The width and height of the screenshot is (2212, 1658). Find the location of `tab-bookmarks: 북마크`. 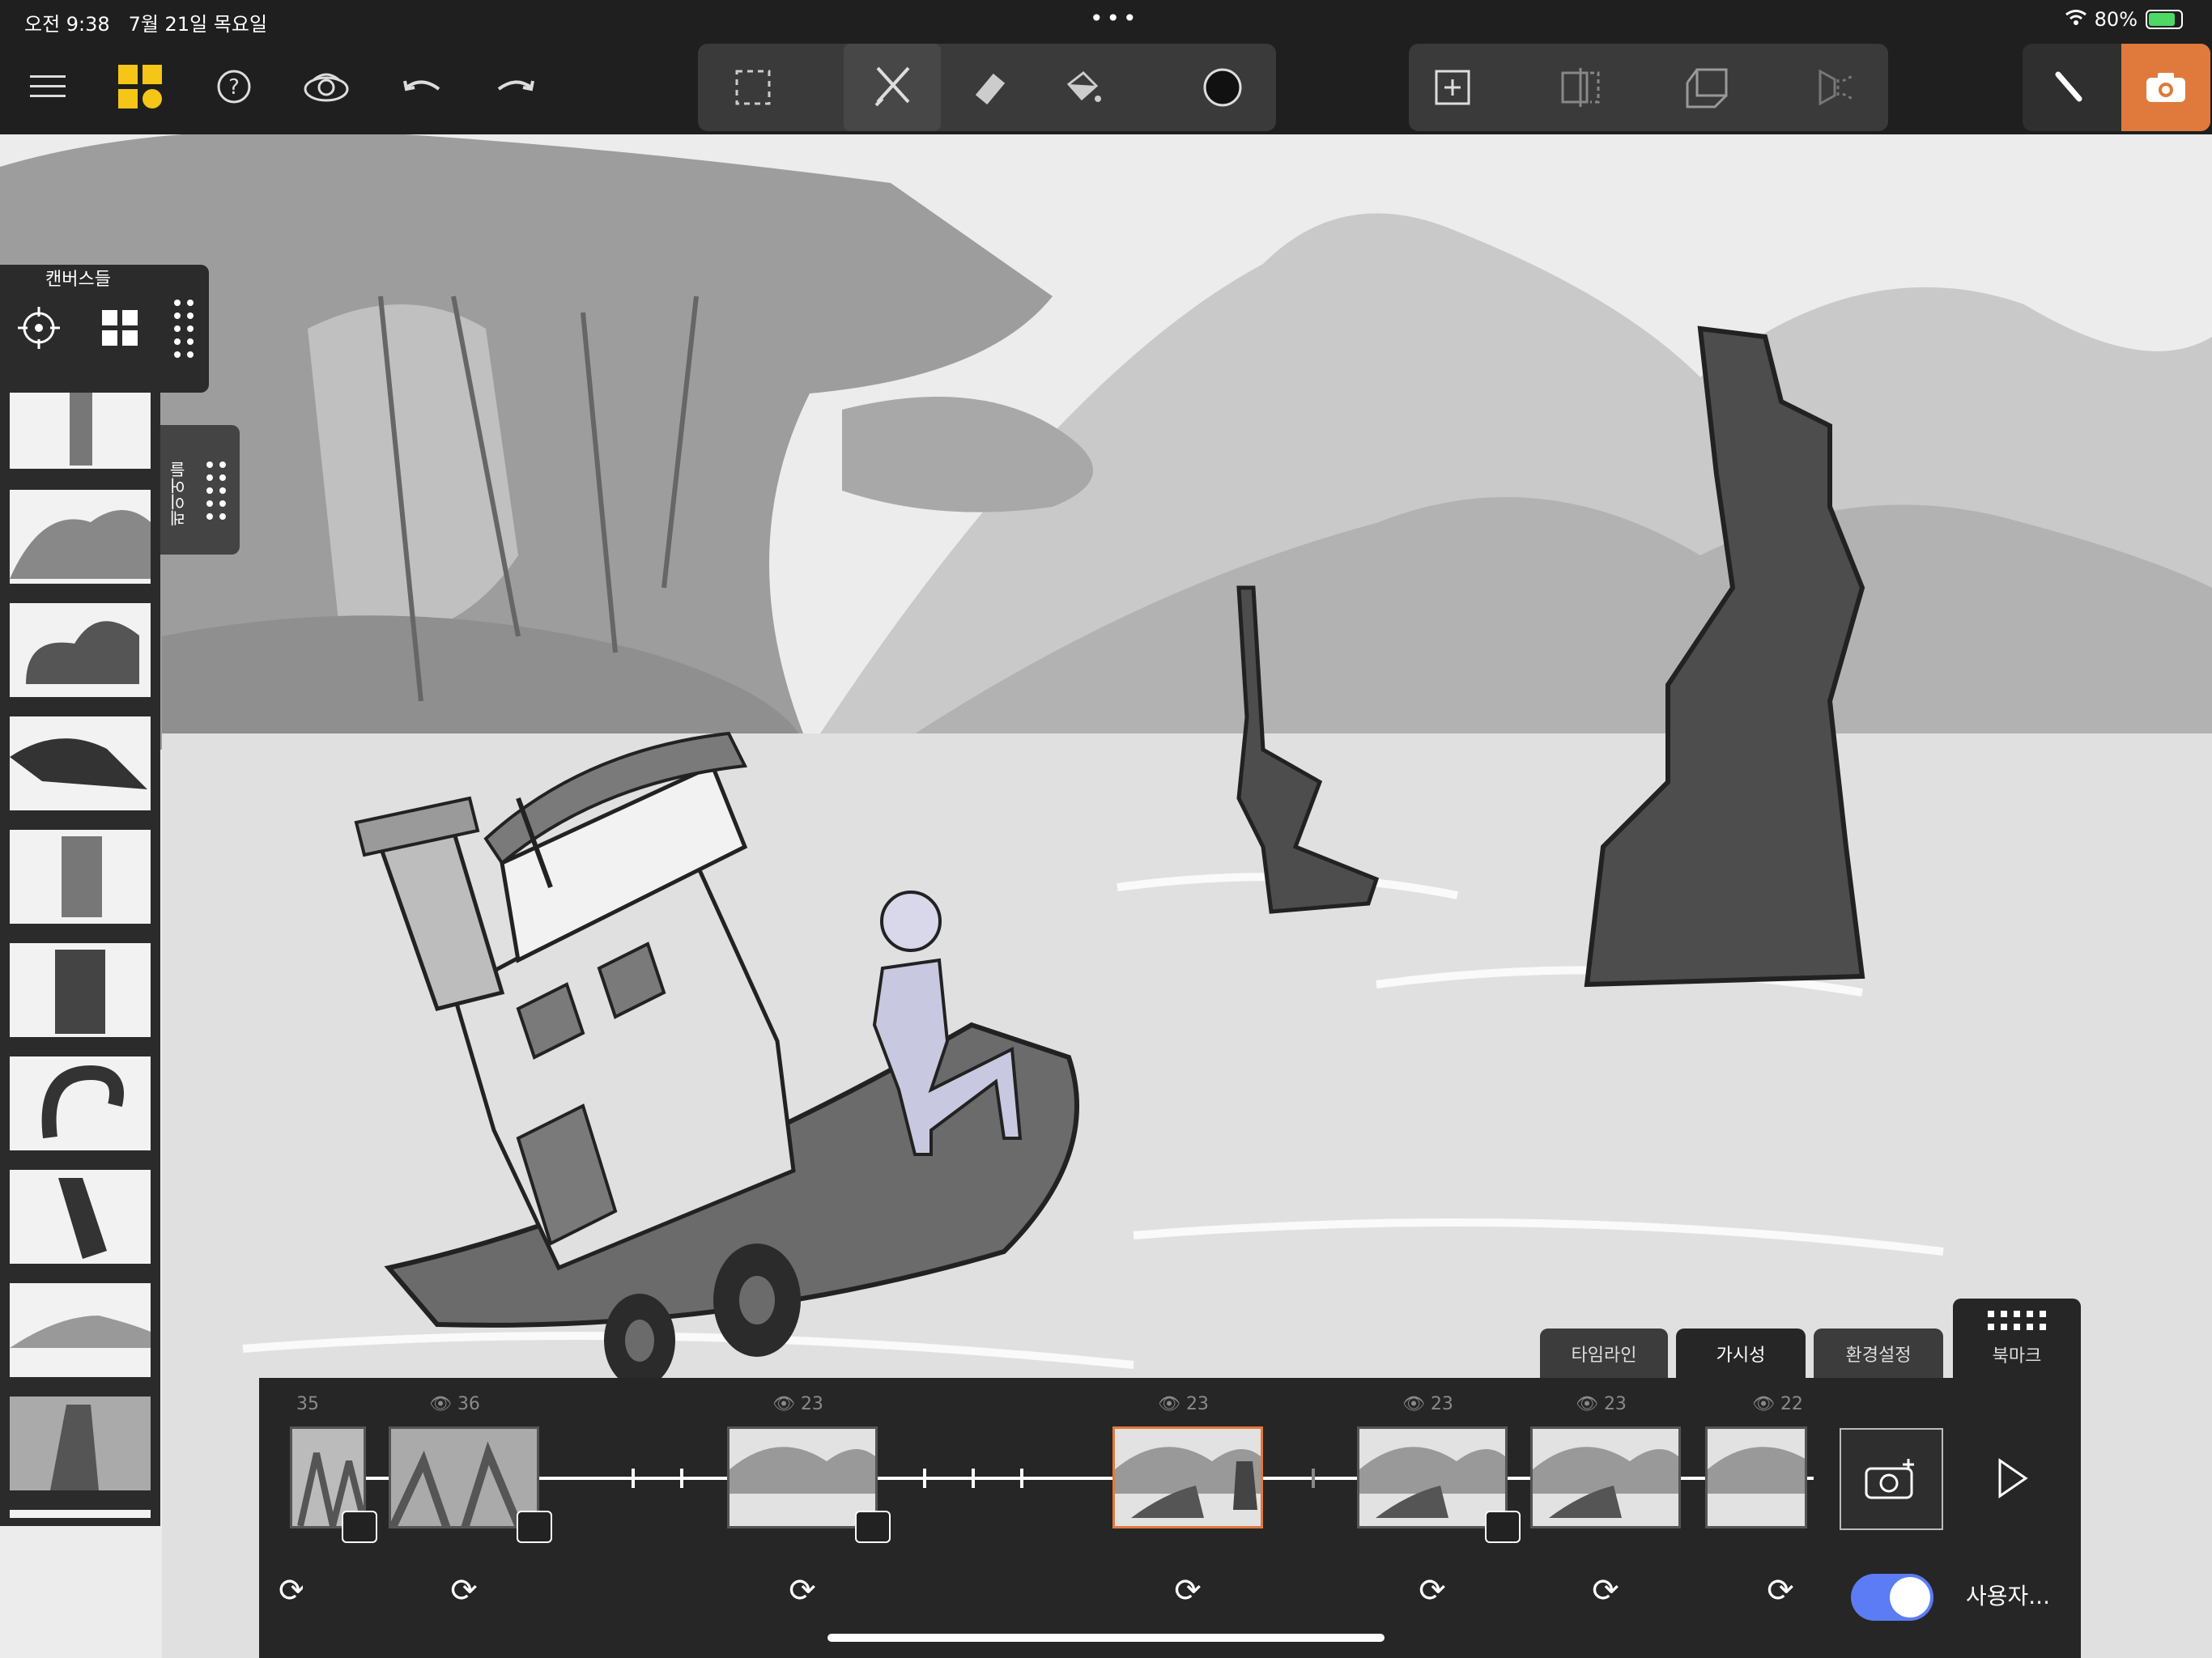

tab-bookmarks: 북마크 is located at coordinates (2017, 1339).